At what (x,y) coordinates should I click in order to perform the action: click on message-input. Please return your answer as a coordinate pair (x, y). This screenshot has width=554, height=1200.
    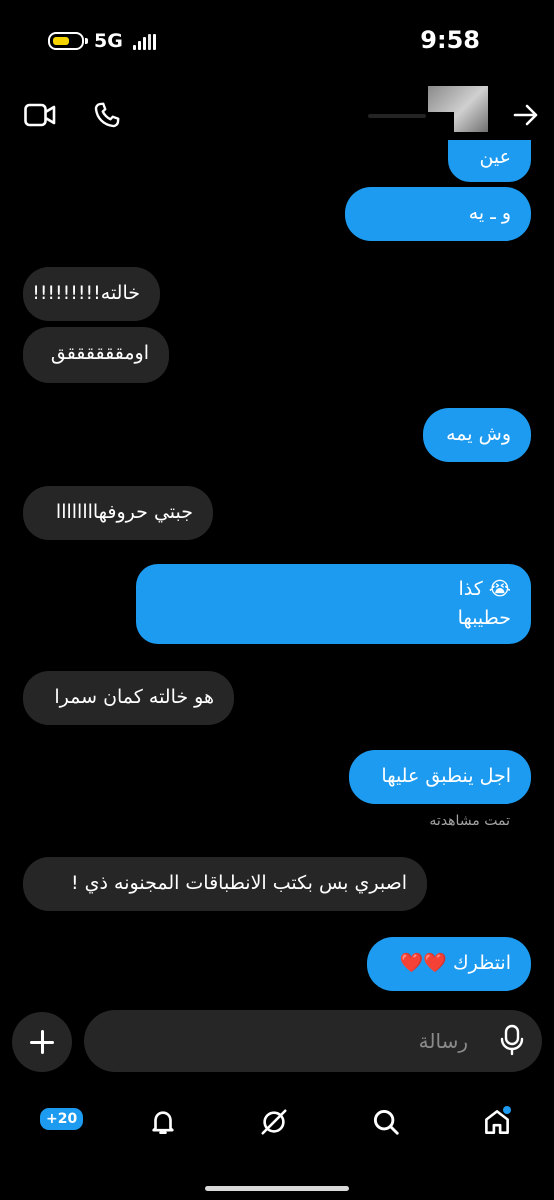
    Looking at the image, I should click on (313, 1041).